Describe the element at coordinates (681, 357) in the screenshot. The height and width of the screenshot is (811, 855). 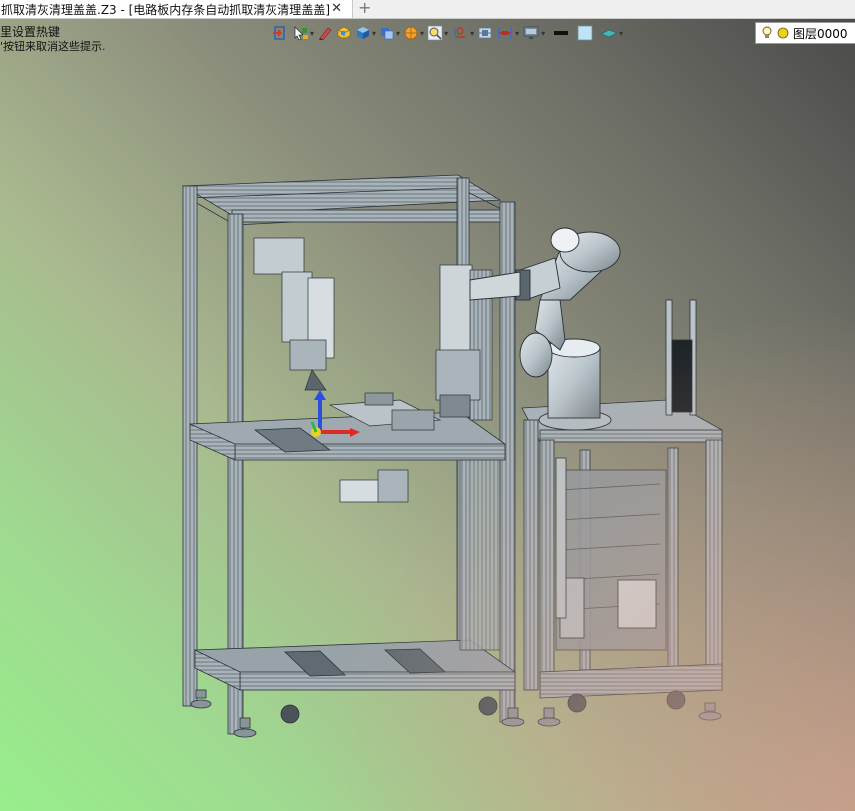
I see `magazine-tower` at that location.